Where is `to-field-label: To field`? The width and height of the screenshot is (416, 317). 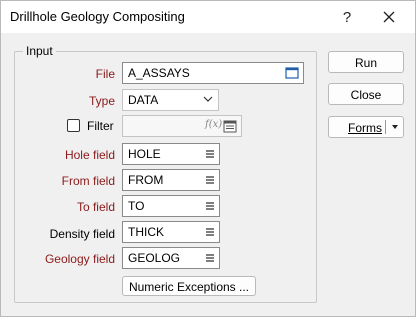 to-field-label: To field is located at coordinates (95, 207).